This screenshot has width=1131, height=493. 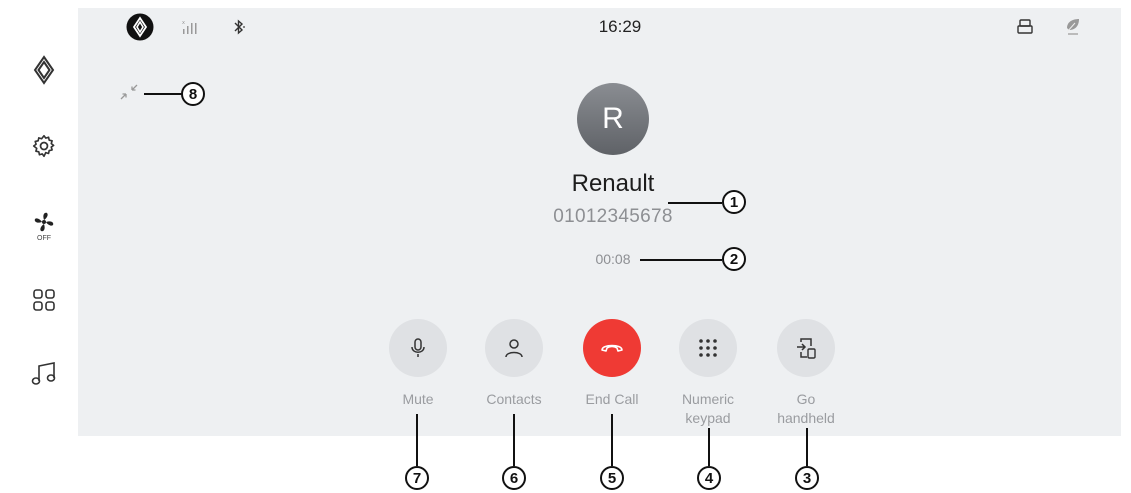 I want to click on grid-icon, so click(x=44, y=300).